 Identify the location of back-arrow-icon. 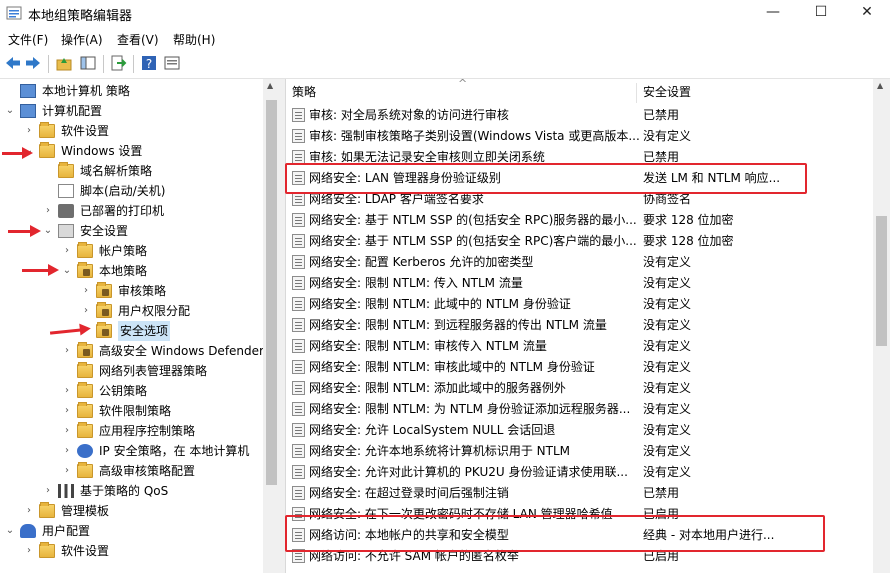
(13, 63).